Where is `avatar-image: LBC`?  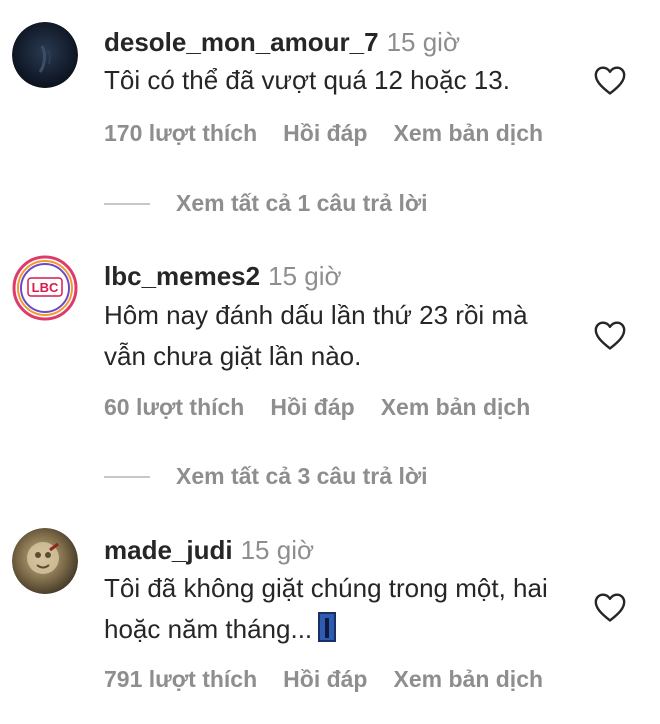
avatar-image: LBC is located at coordinates (45, 288).